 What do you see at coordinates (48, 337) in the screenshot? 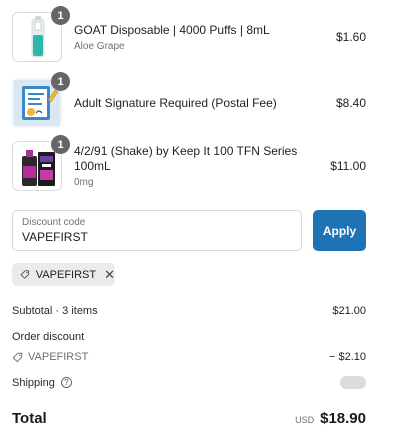
I see `order-discount-label: Order discount` at bounding box center [48, 337].